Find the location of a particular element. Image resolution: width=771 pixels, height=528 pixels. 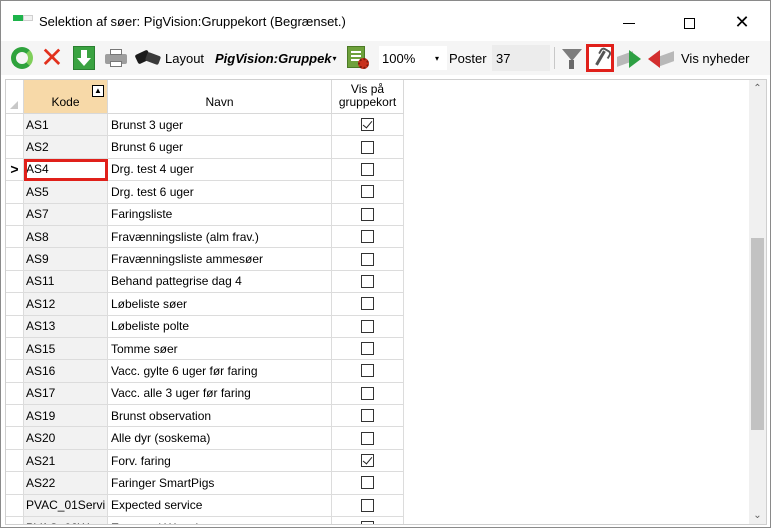

table-row: AS19 Brunst observation is located at coordinates (205, 416).